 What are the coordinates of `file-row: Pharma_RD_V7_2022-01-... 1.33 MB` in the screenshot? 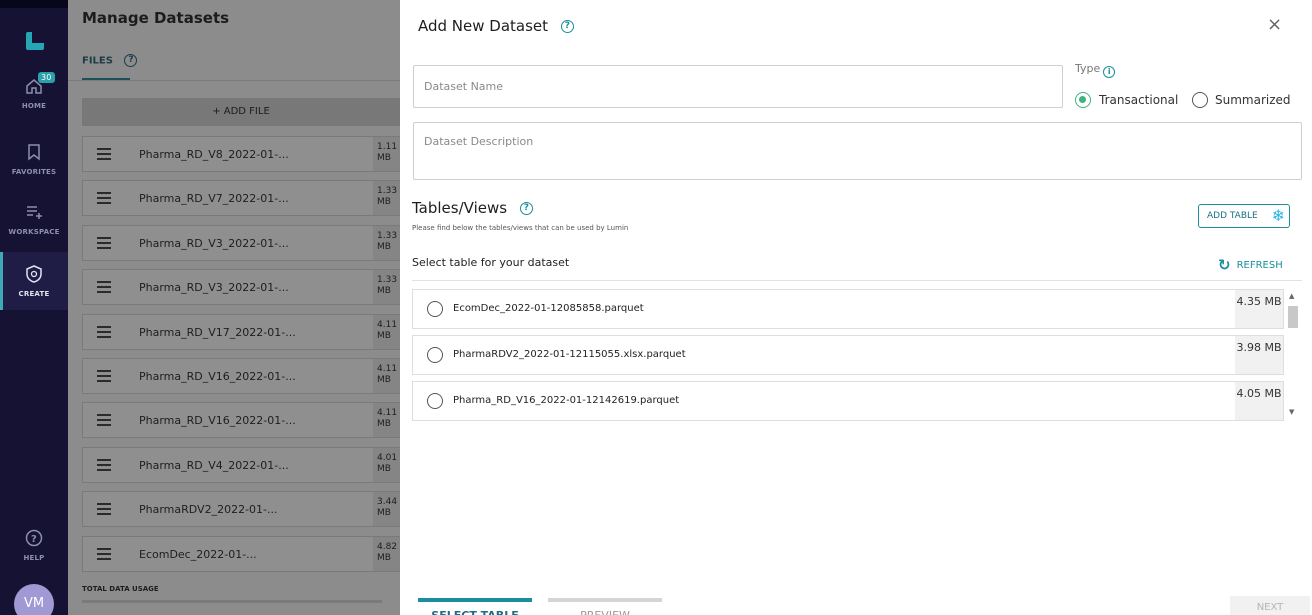 It's located at (241, 198).